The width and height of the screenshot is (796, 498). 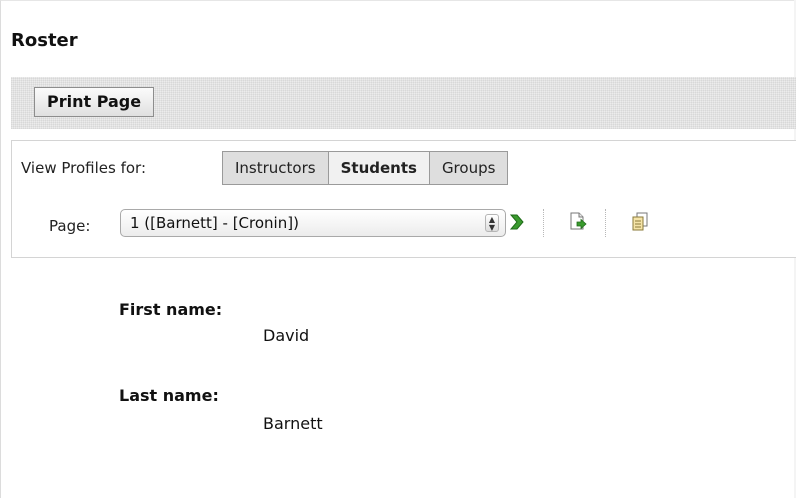 I want to click on tab-students: Students, so click(x=378, y=168).